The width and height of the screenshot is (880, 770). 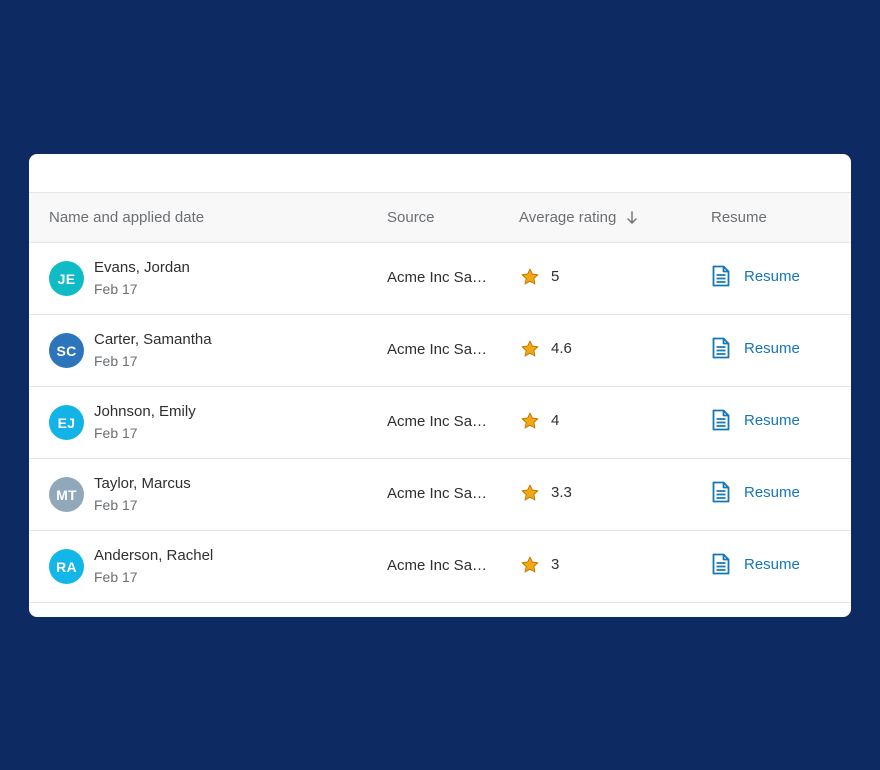 I want to click on rating-value: 5, so click(x=555, y=276).